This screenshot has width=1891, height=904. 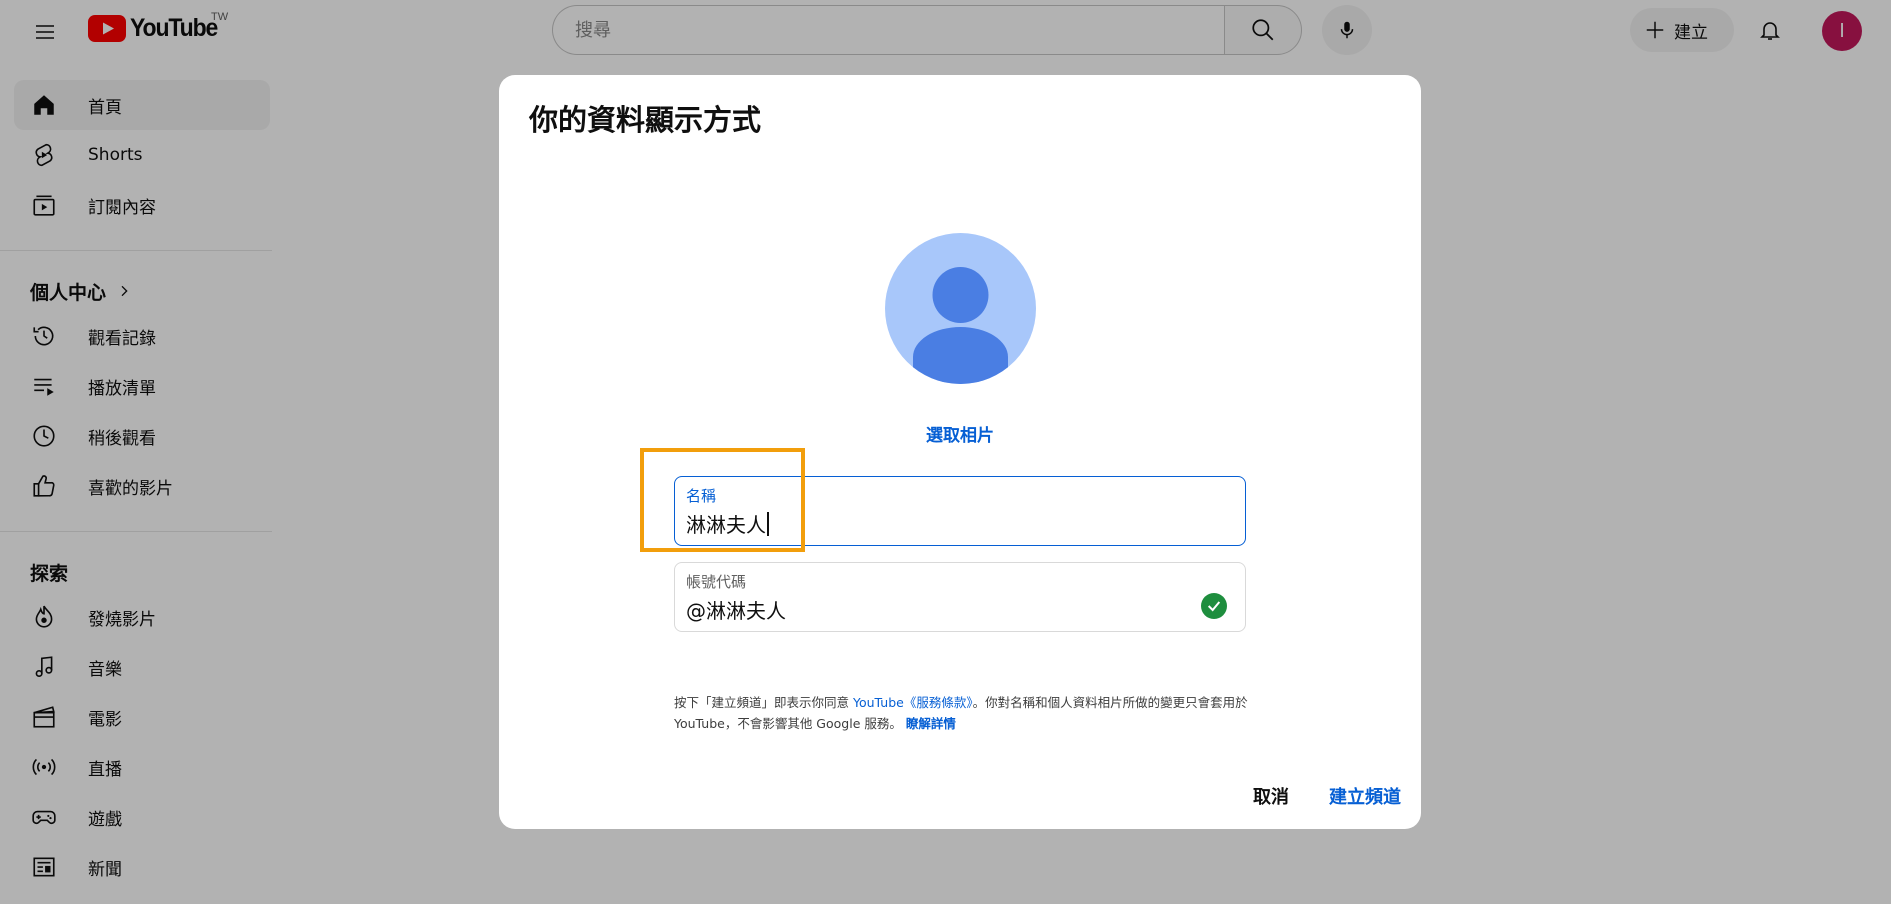 What do you see at coordinates (645, 120) in the screenshot?
I see `dialog-title: 你的資料顯示方式` at bounding box center [645, 120].